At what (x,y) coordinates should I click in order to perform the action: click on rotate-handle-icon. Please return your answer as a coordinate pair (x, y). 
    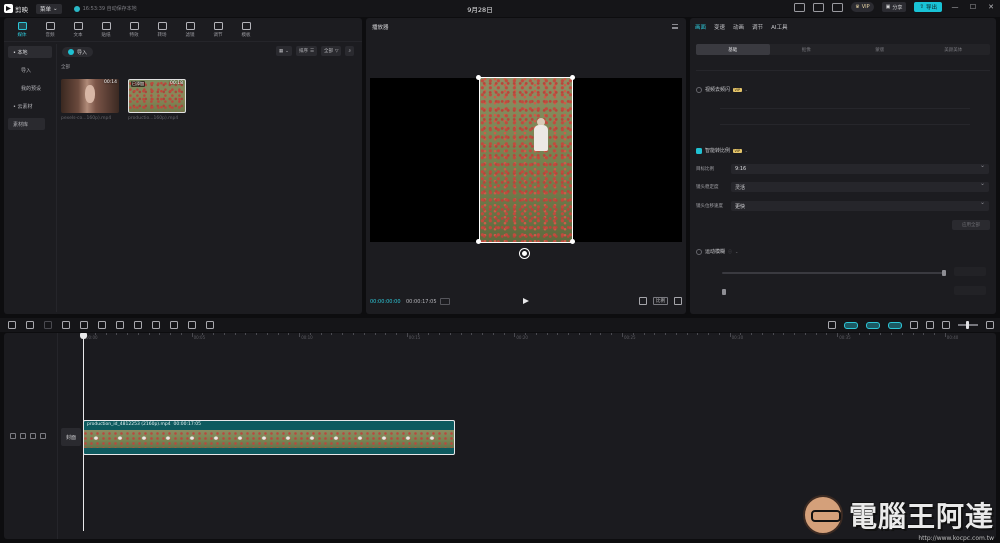
    Looking at the image, I should click on (524, 253).